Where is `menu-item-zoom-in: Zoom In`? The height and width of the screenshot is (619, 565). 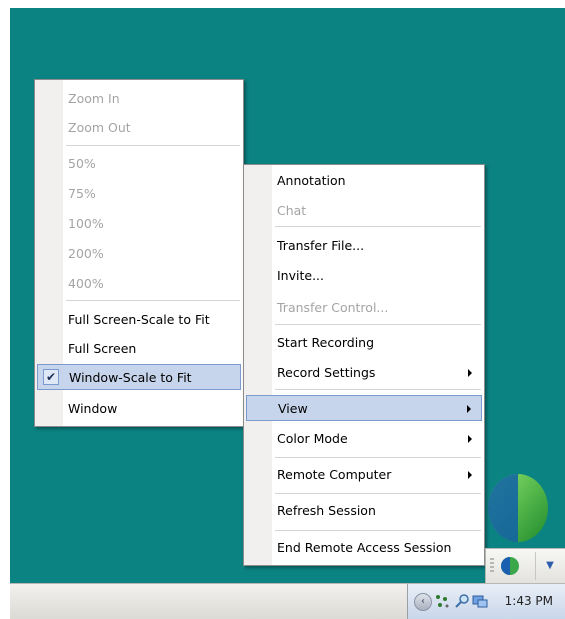 menu-item-zoom-in: Zoom In is located at coordinates (139, 99).